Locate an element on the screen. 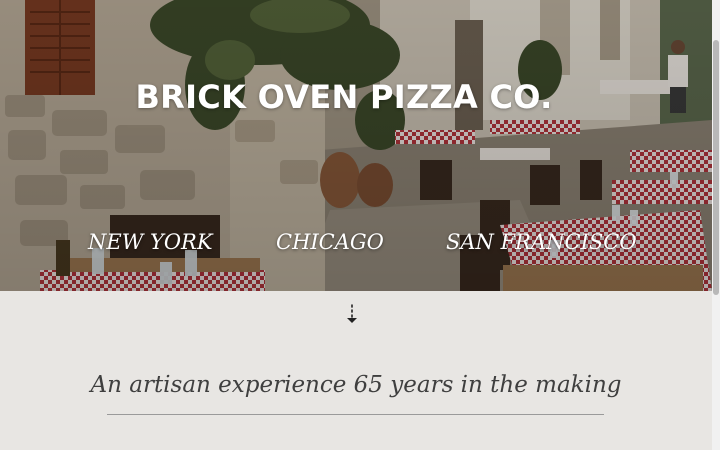  scrollbar-thumb is located at coordinates (716, 167).